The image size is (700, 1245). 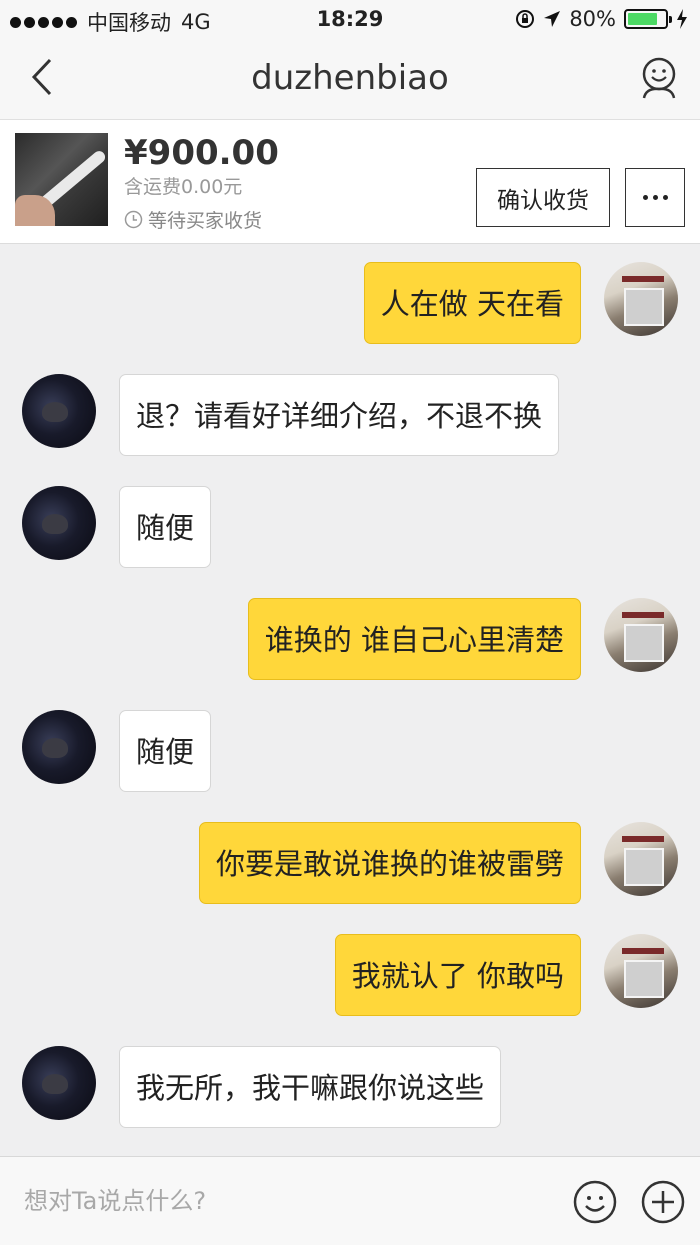 I want to click on battery-icon, so click(x=648, y=19).